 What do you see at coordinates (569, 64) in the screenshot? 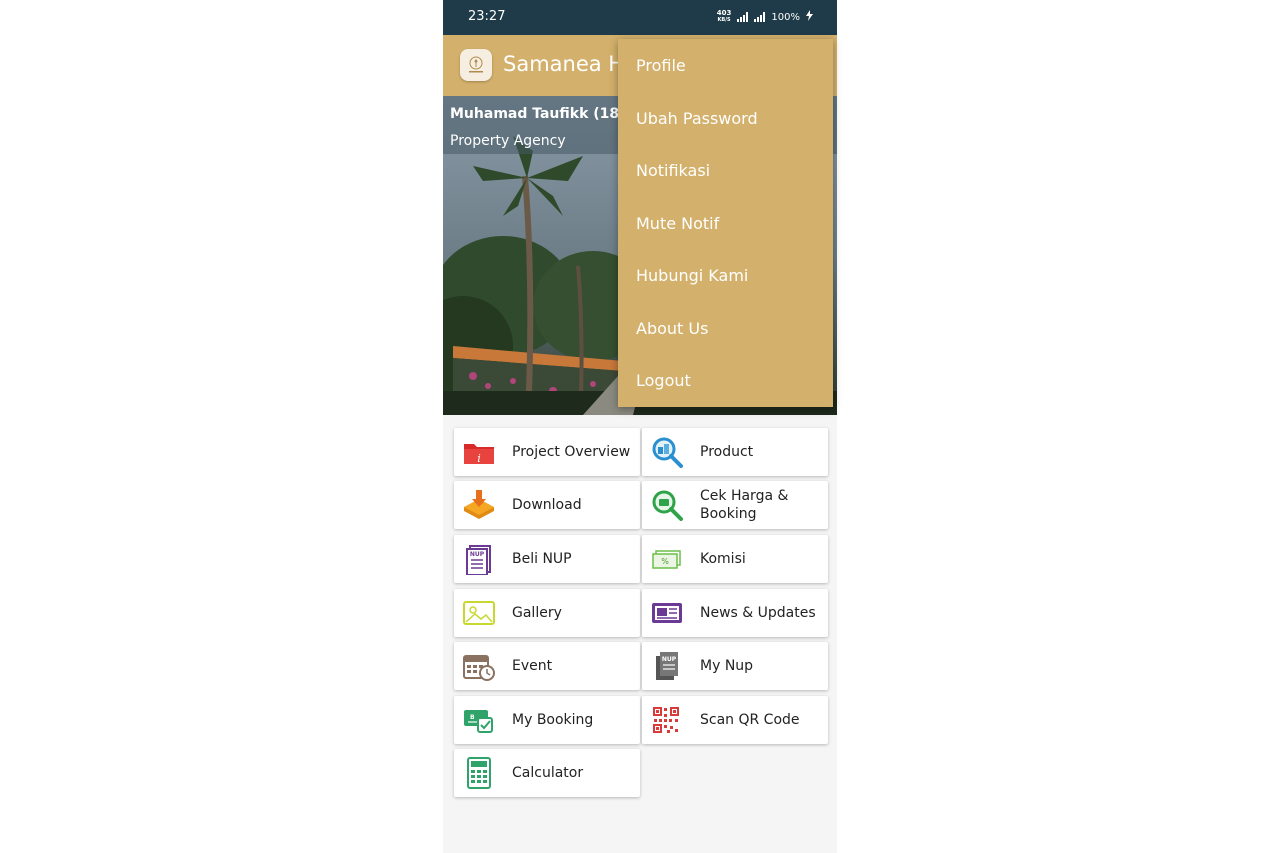
I see `app-title: Samanea Hil` at bounding box center [569, 64].